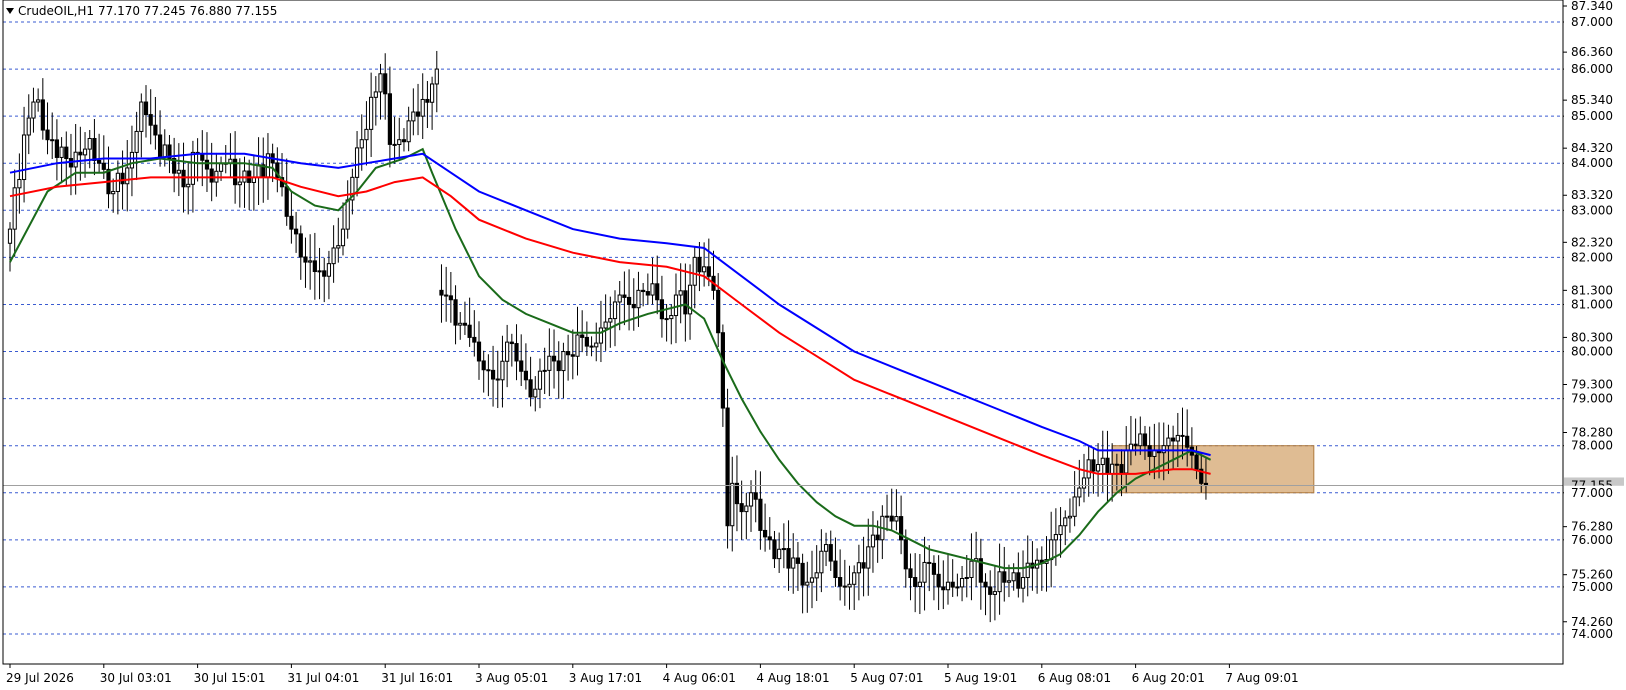 Image resolution: width=1626 pixels, height=690 pixels. What do you see at coordinates (1592, 6) in the screenshot?
I see `y-tick-label: 87.340` at bounding box center [1592, 6].